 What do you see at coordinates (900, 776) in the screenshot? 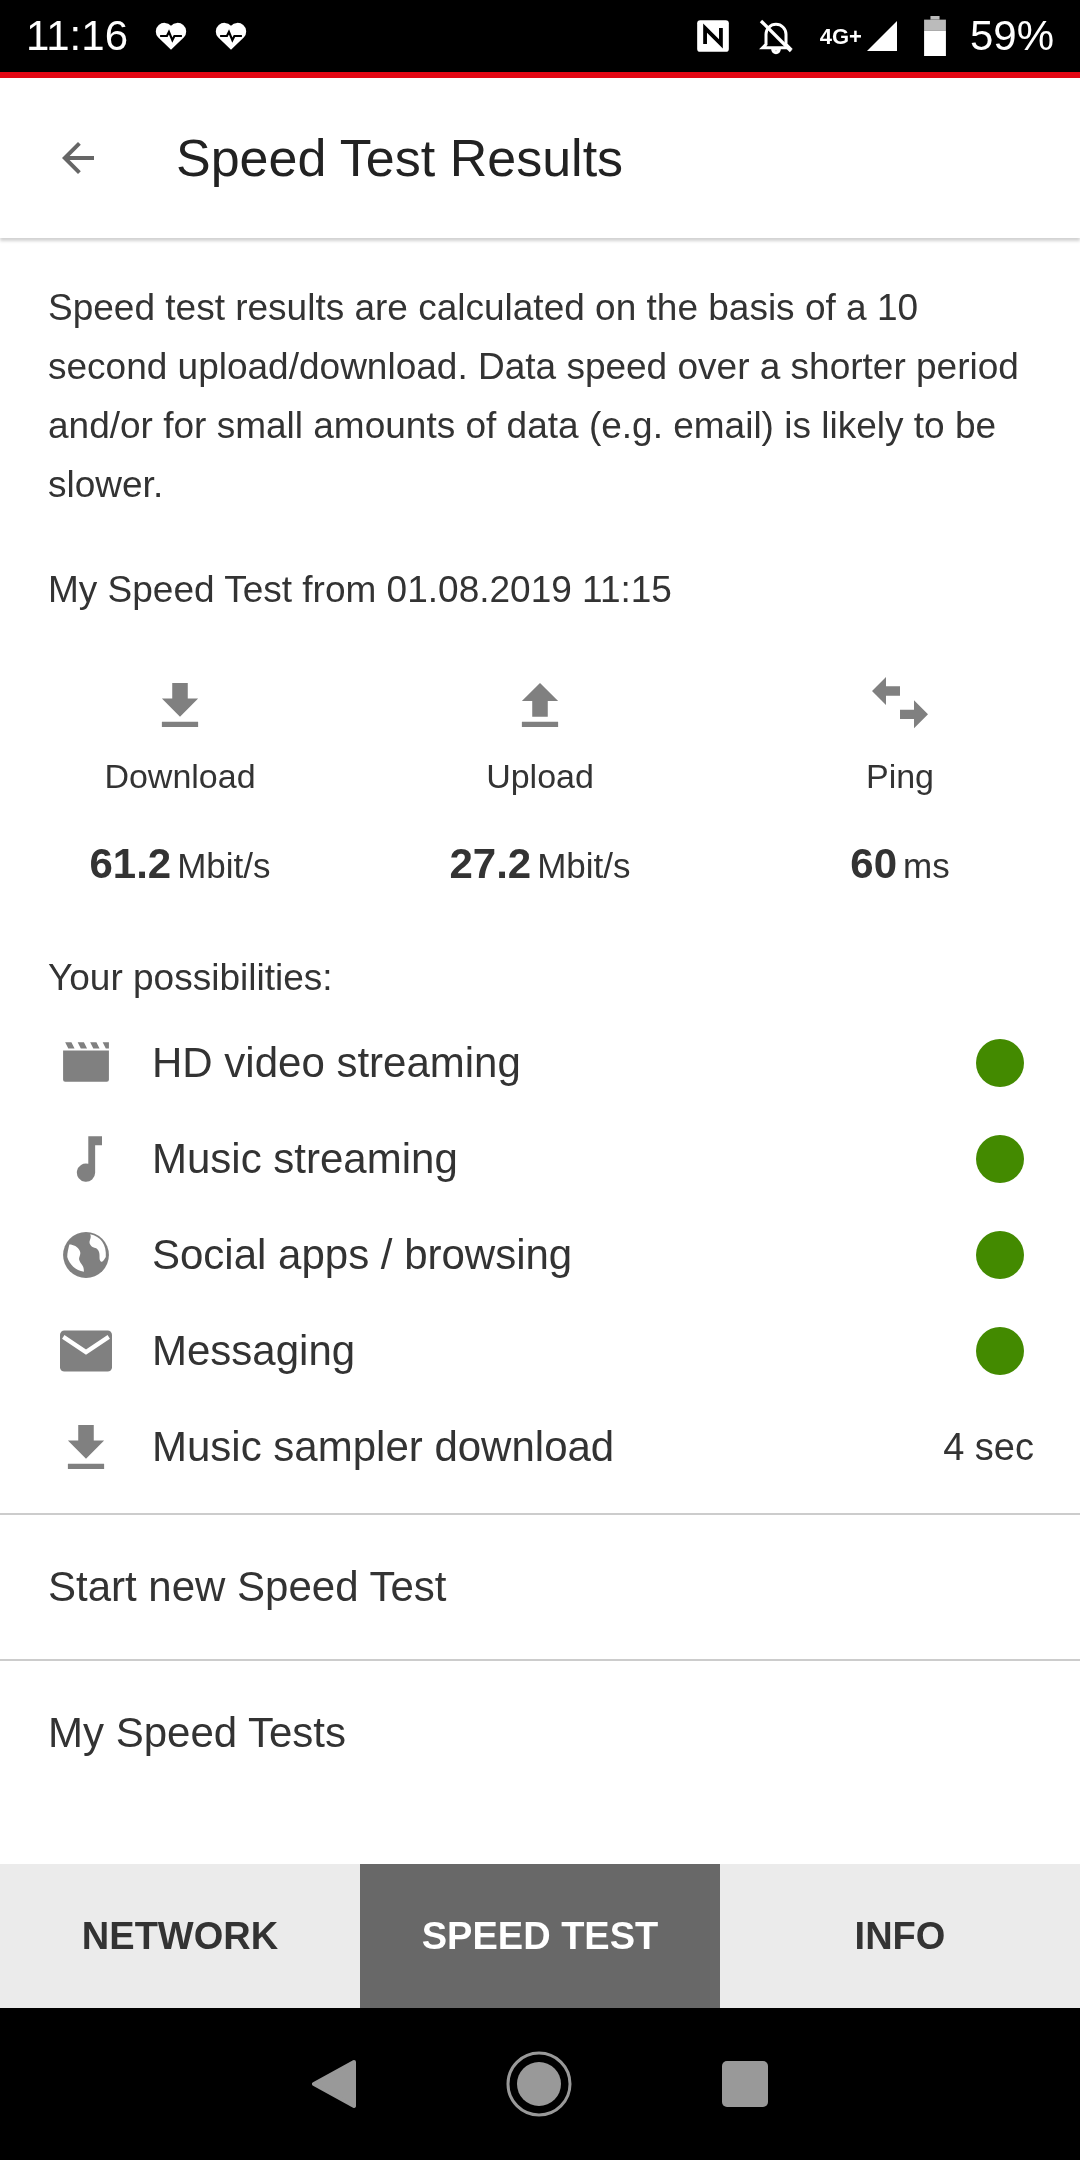
I see `metric-label: Ping` at bounding box center [900, 776].